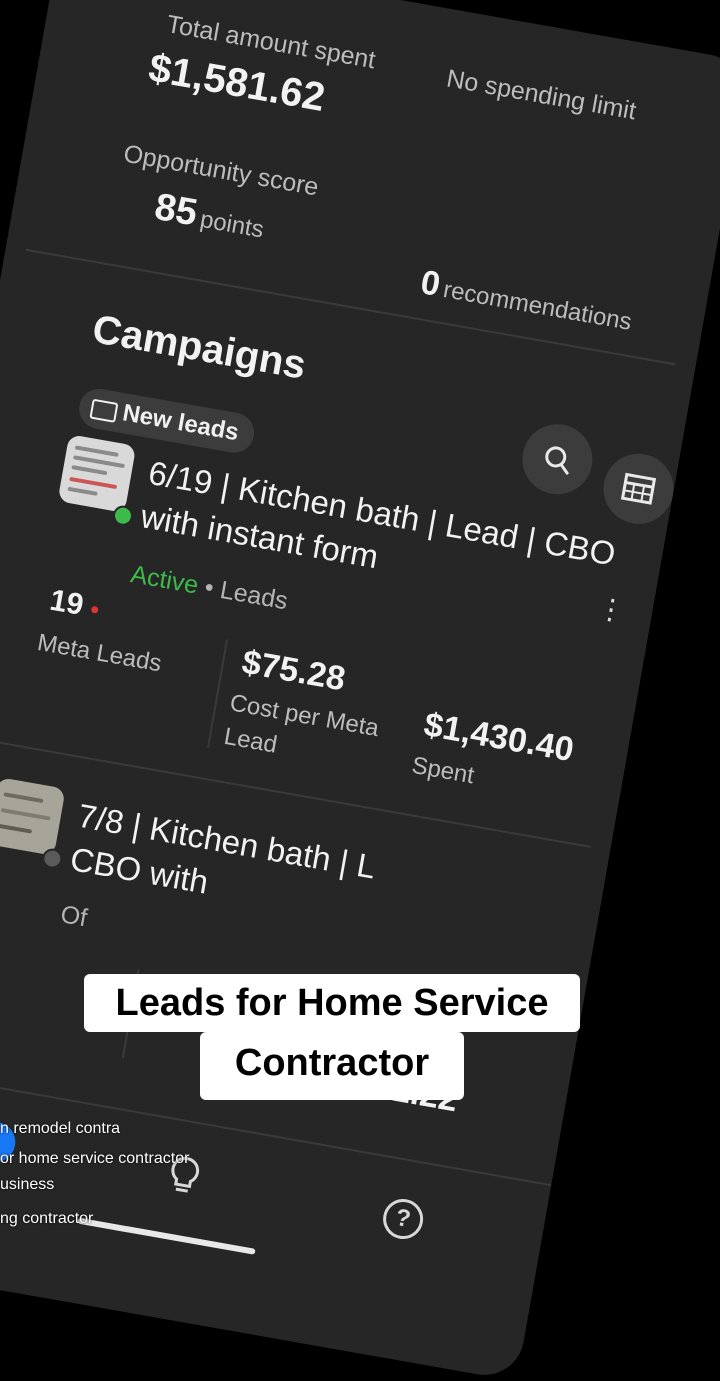  Describe the element at coordinates (57, 1158) in the screenshot. I see `overlay-tag-2a: or home service` at that location.